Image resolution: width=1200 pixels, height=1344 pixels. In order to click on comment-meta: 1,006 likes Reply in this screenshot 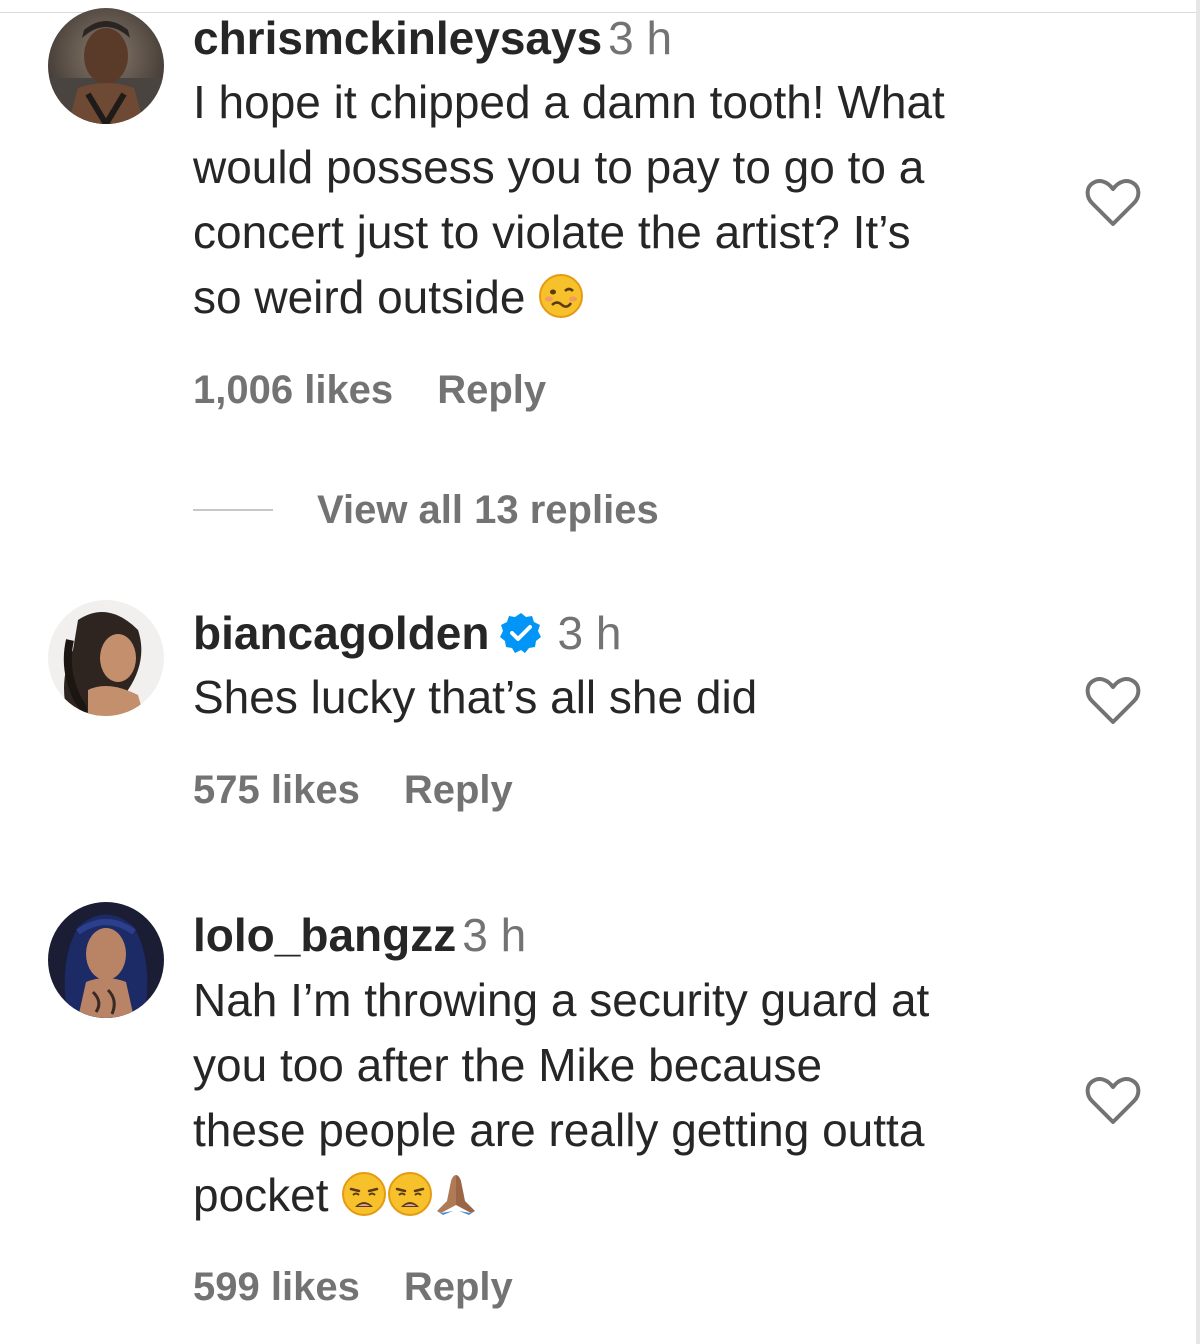, I will do `click(369, 390)`.